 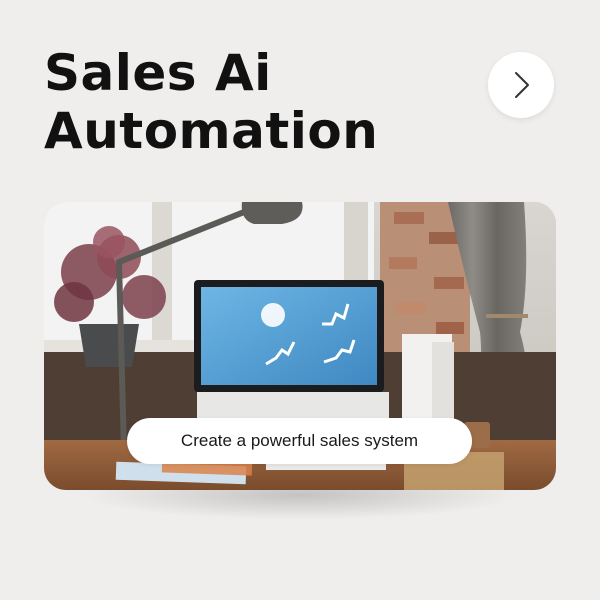 I want to click on next-button, so click(x=521, y=85).